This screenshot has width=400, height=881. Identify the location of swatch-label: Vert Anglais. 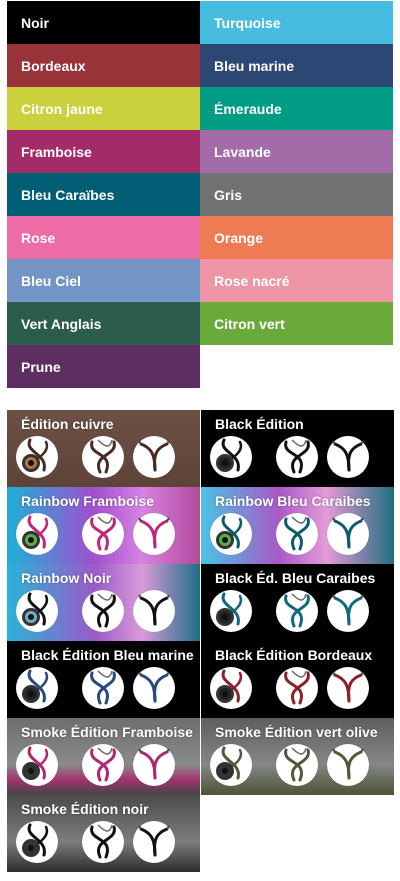
(61, 323).